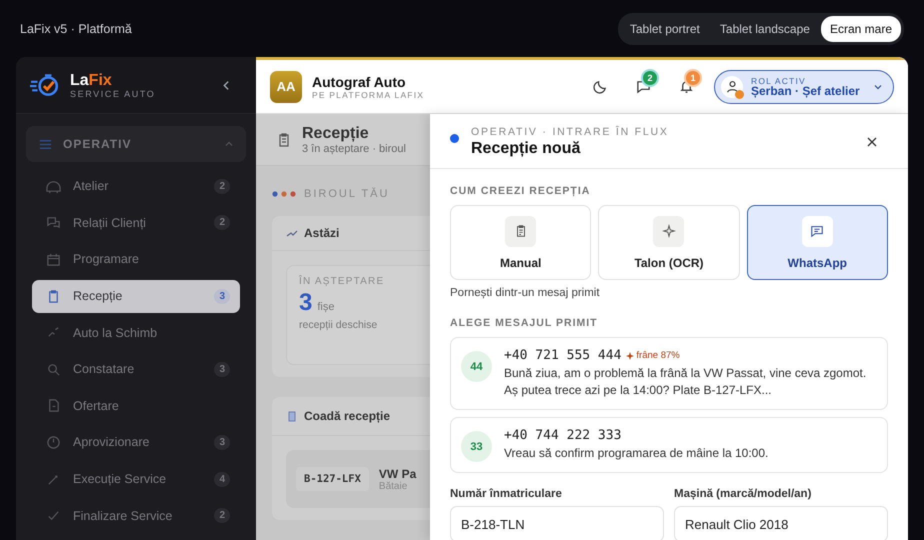 The width and height of the screenshot is (924, 540). Describe the element at coordinates (397, 473) in the screenshot. I see `car-name: VW Pa` at that location.